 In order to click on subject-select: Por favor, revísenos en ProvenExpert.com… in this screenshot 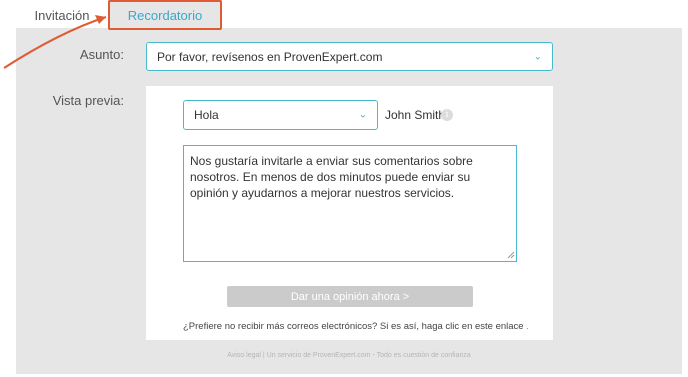, I will do `click(349, 56)`.